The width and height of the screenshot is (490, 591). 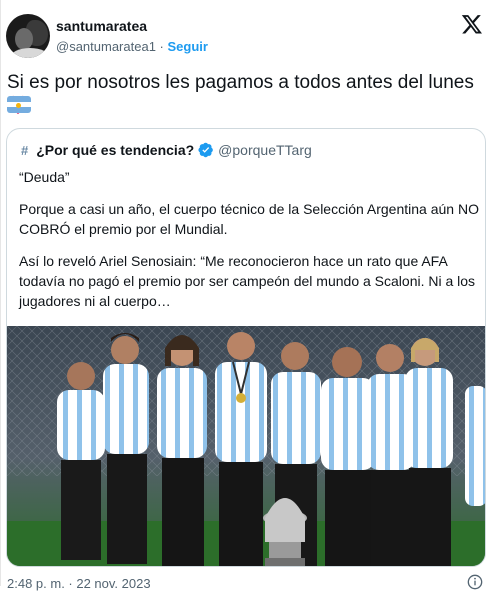 What do you see at coordinates (79, 583) in the screenshot?
I see `tweet-timestamp: 2:48 p. m. · 22 nov. 2023` at bounding box center [79, 583].